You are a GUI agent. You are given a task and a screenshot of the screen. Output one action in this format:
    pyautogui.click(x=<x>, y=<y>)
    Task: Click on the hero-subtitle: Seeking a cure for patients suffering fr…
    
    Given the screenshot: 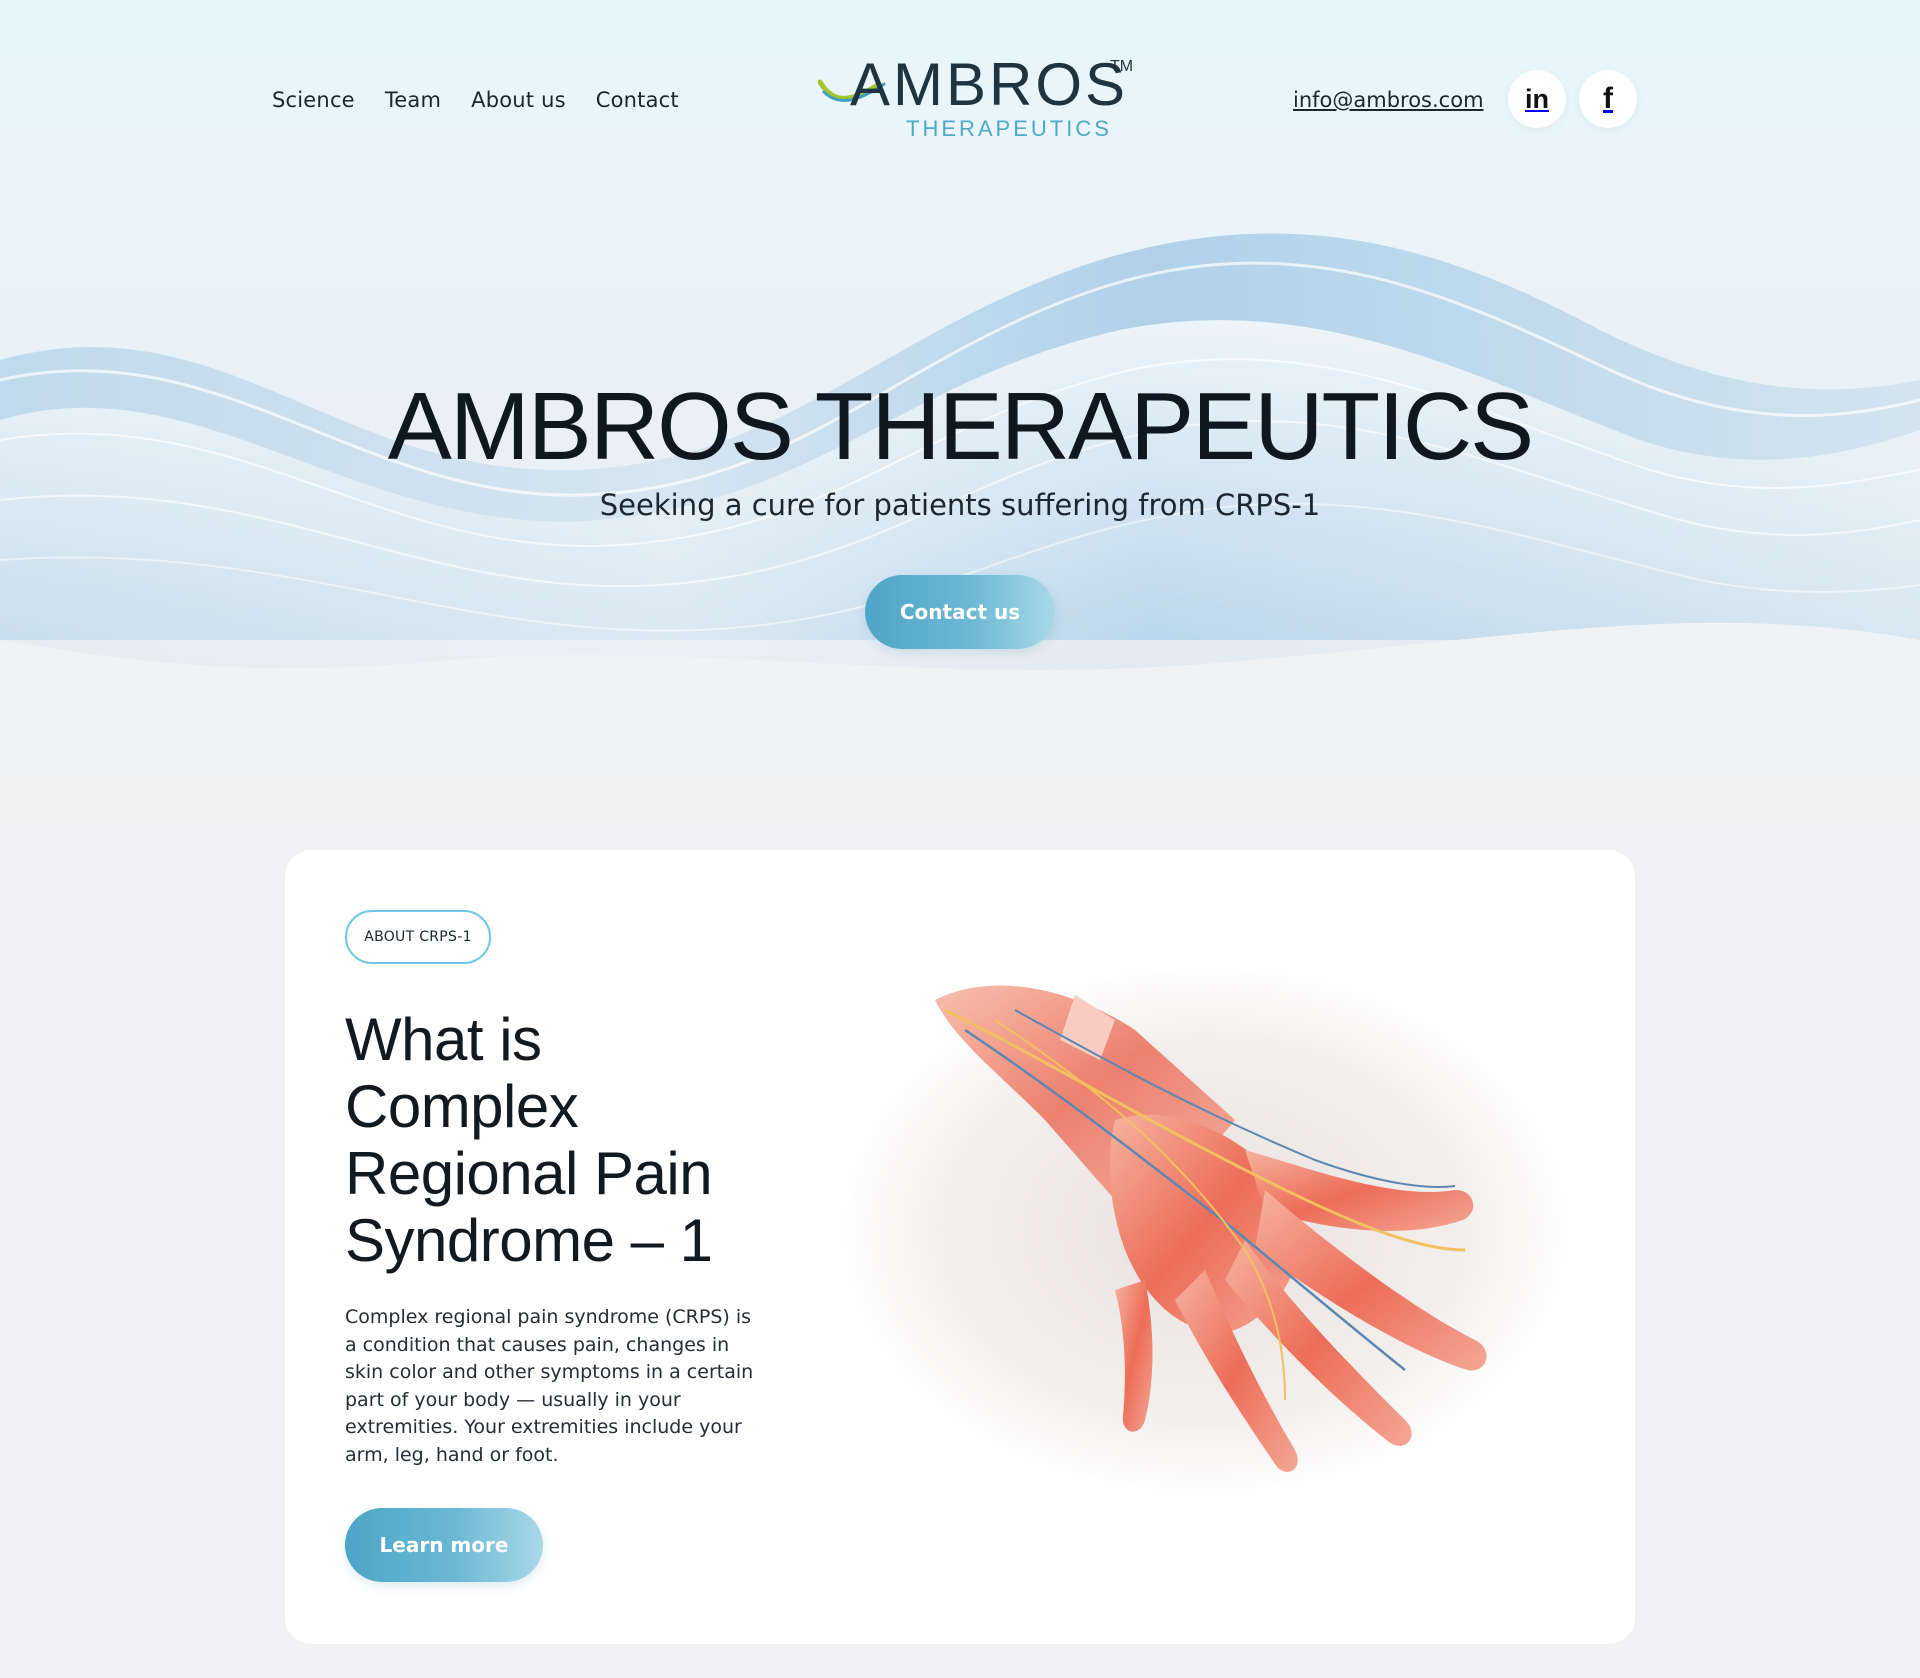 What is the action you would take?
    pyautogui.click(x=960, y=505)
    